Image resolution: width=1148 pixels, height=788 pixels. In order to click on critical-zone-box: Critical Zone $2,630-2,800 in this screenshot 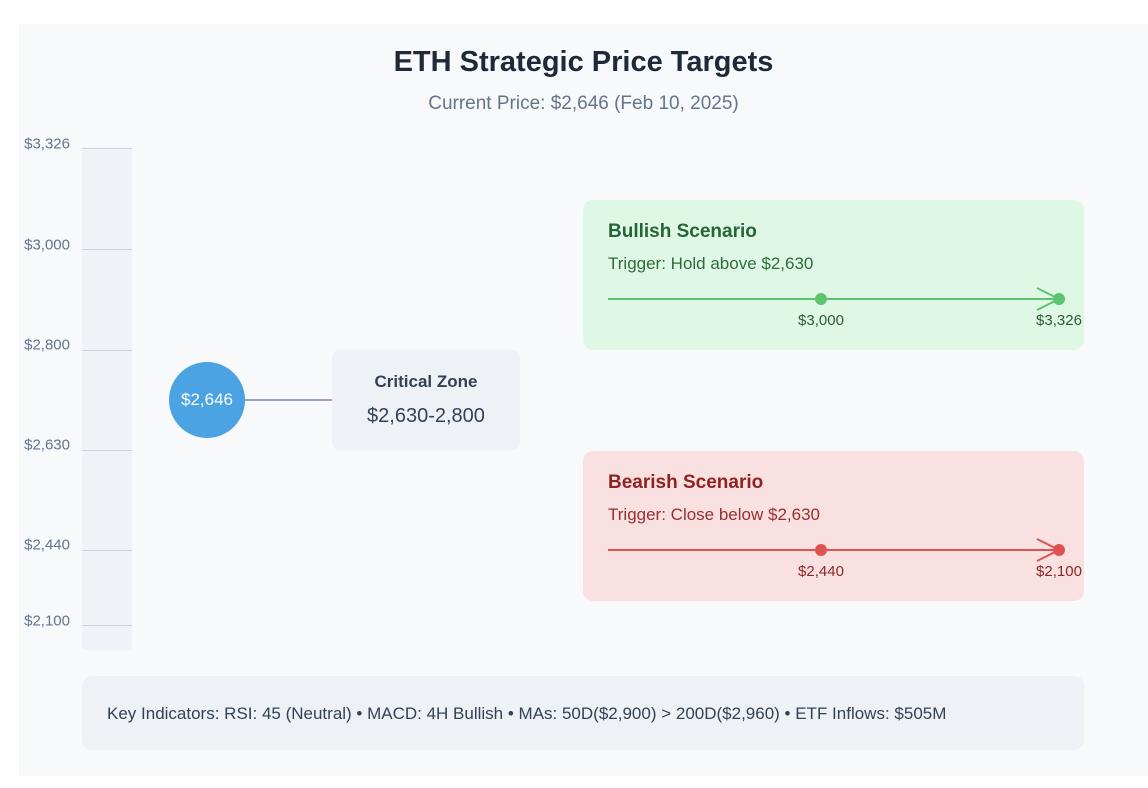, I will do `click(426, 400)`.